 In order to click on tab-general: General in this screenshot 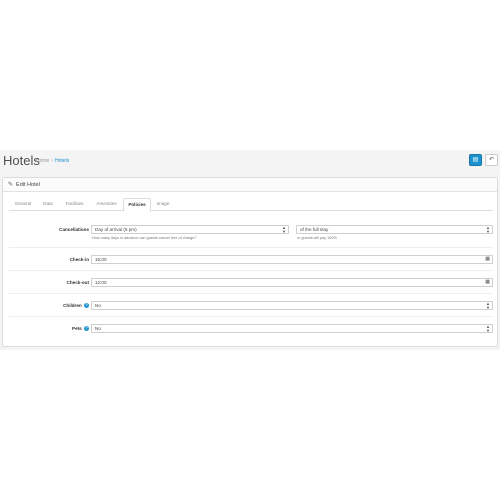, I will do `click(23, 204)`.